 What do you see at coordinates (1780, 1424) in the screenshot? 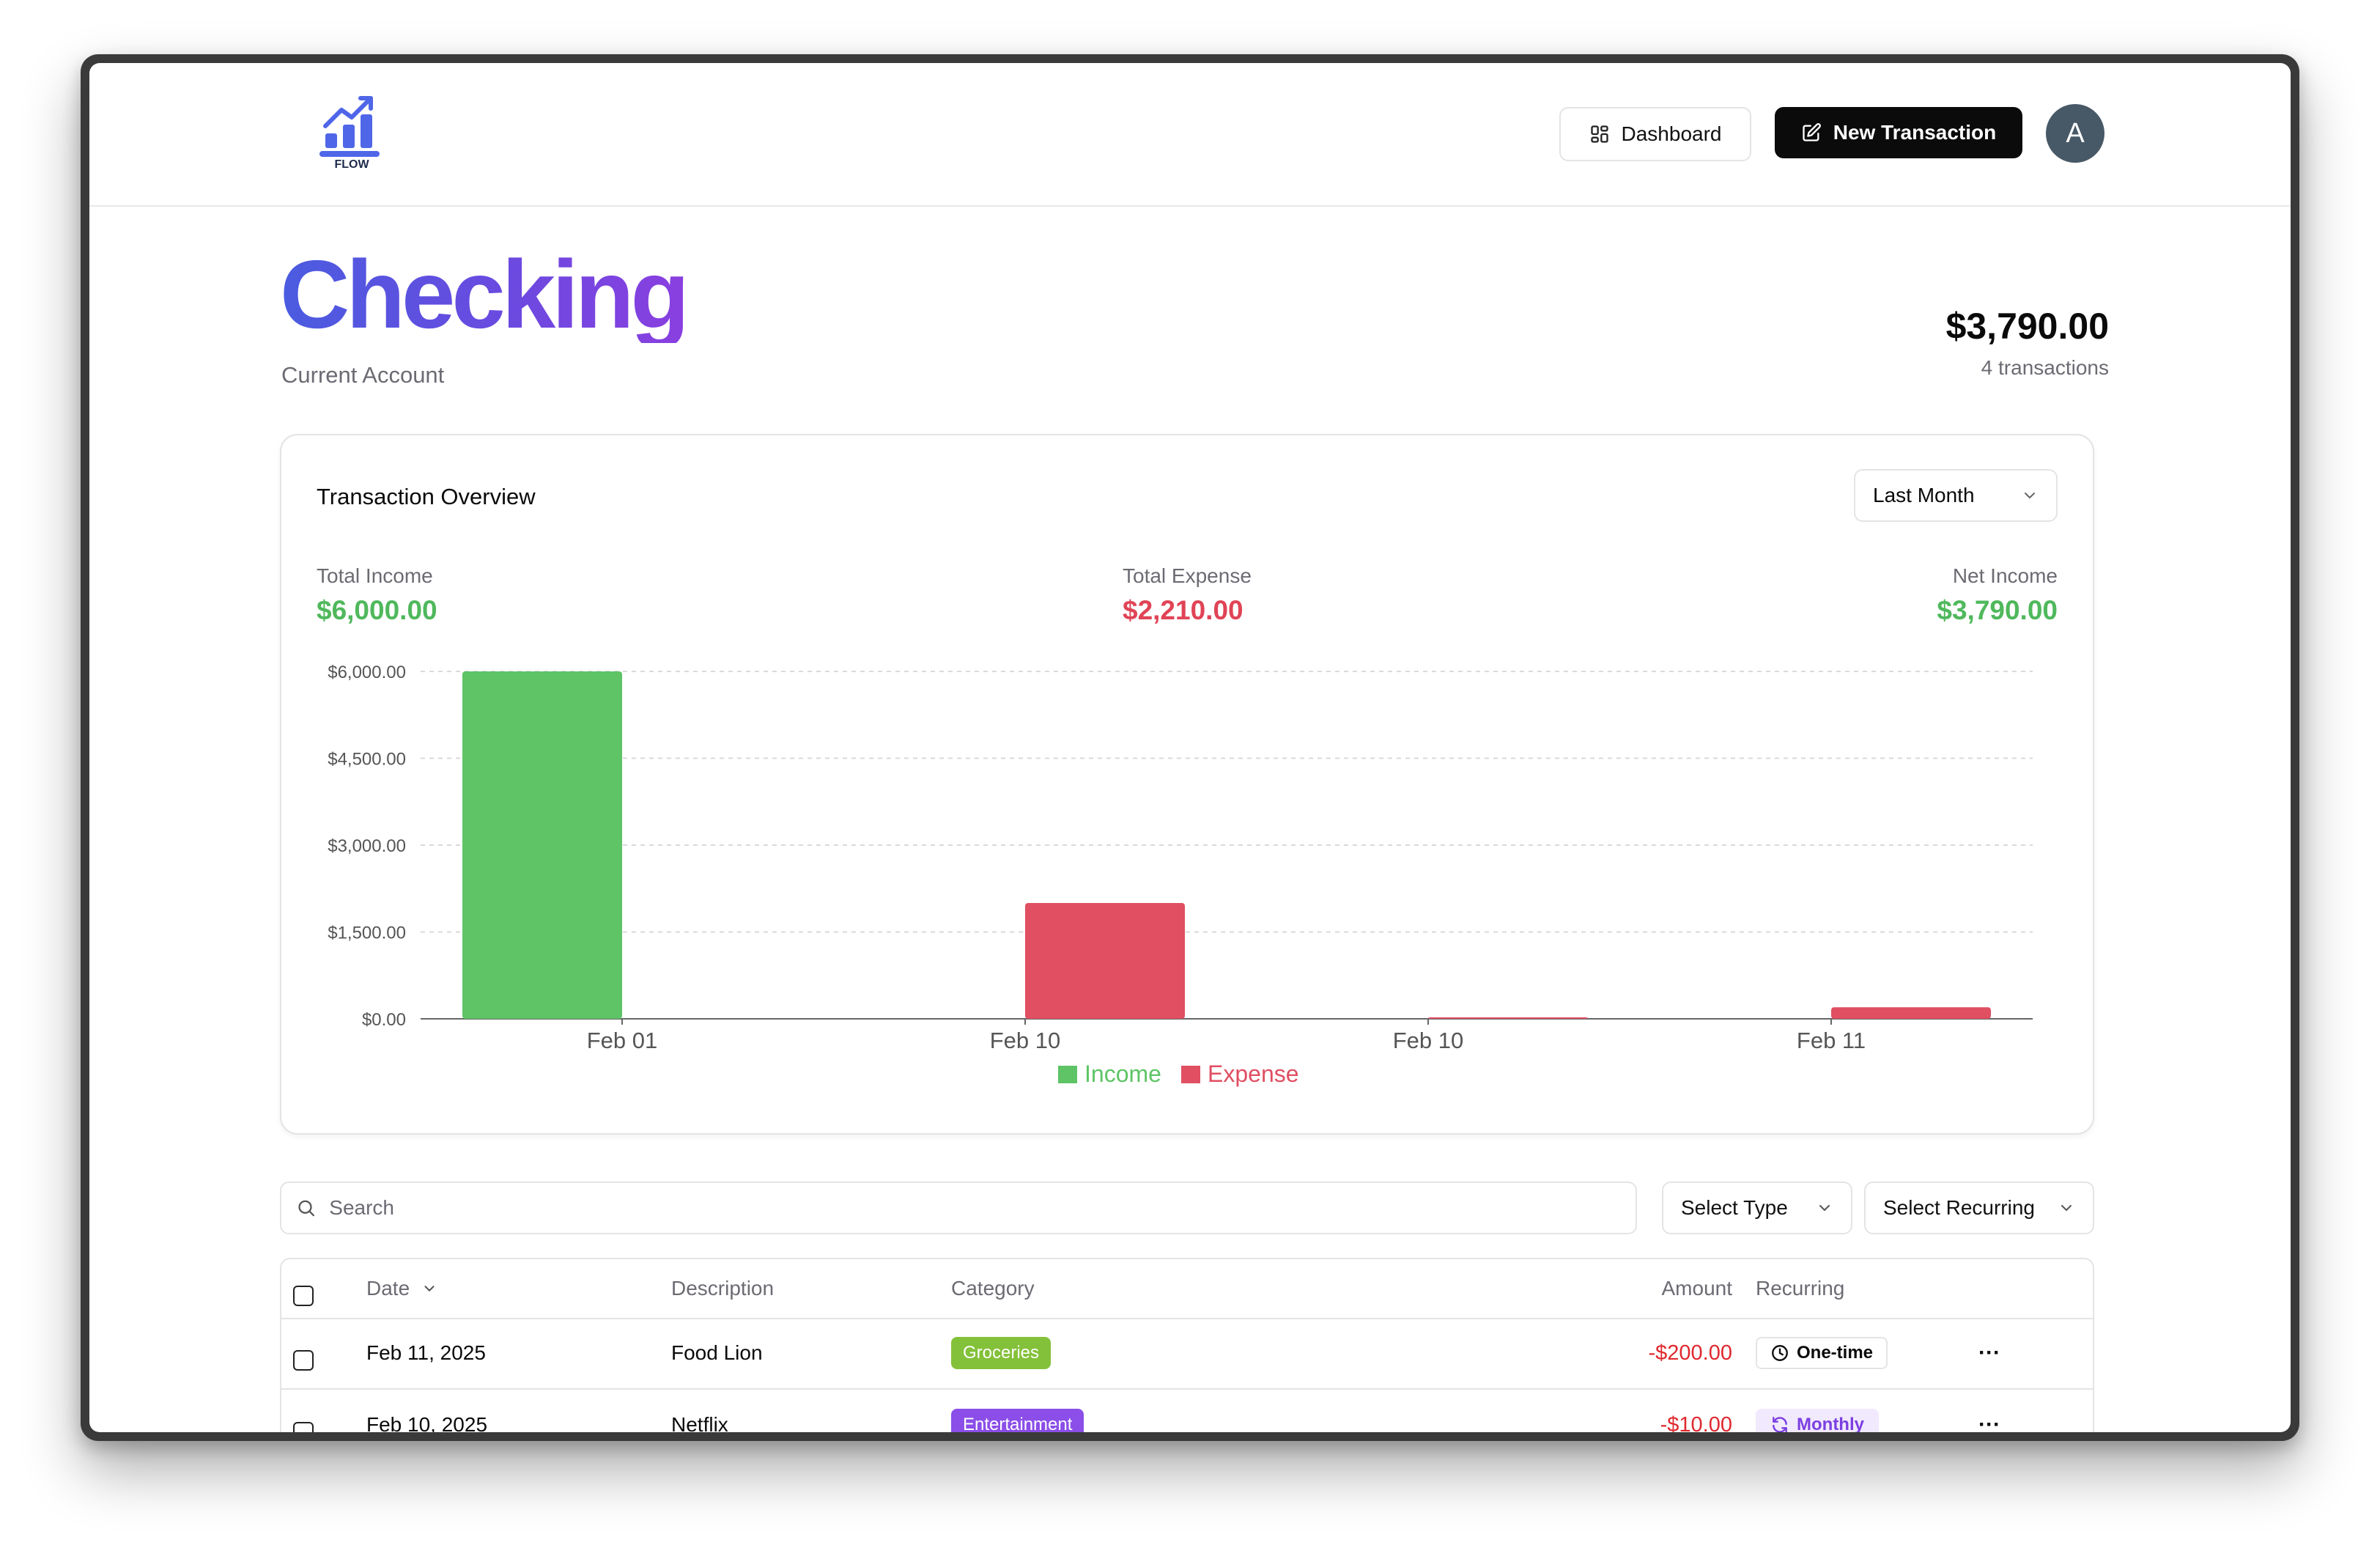
I see `refresh-icon` at bounding box center [1780, 1424].